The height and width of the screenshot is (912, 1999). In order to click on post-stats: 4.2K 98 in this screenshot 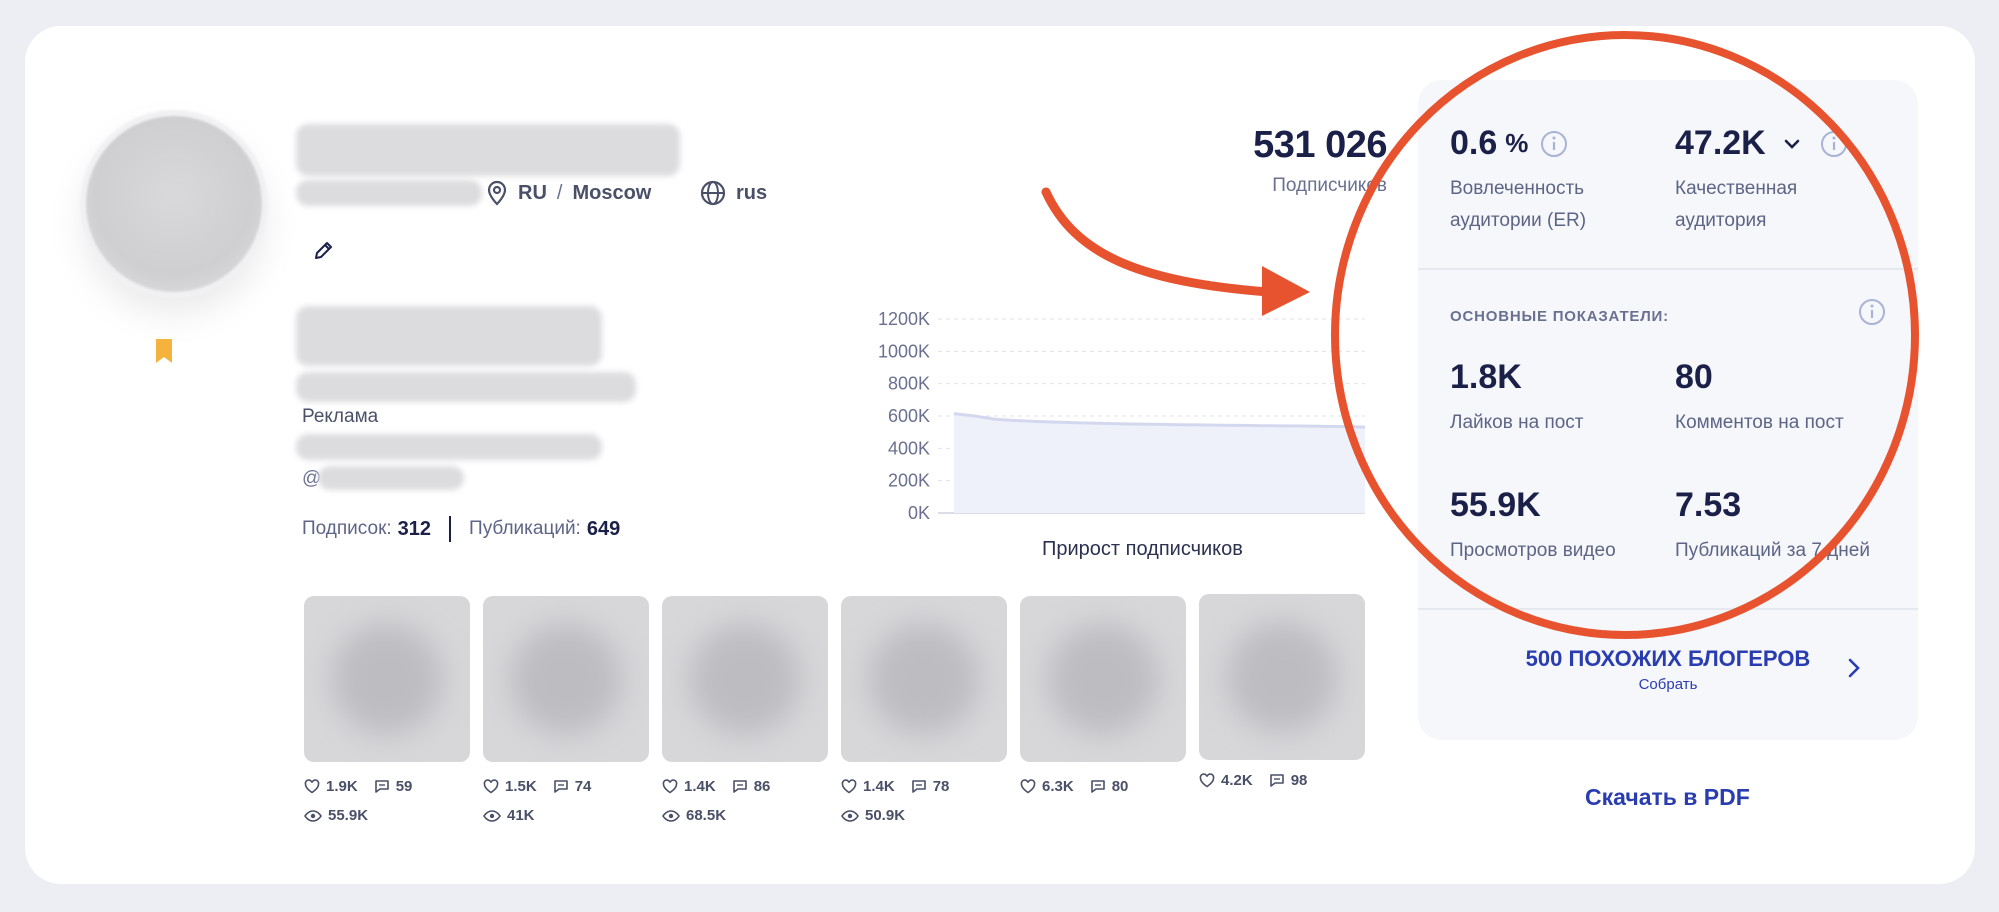, I will do `click(1282, 780)`.